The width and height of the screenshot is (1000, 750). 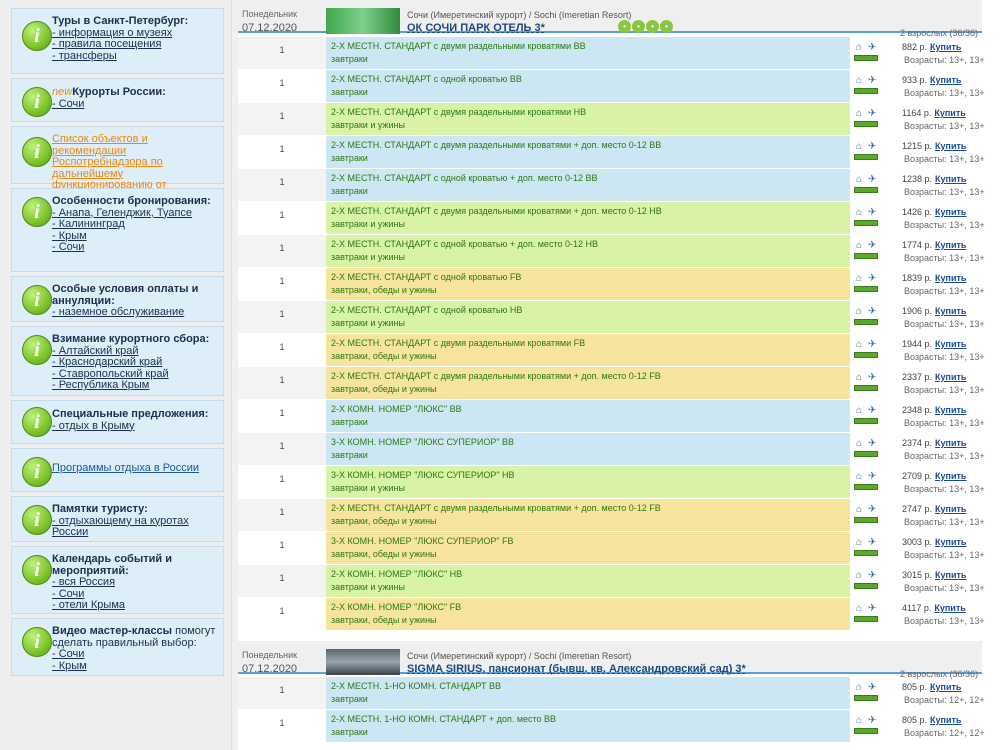 I want to click on sidebar-link: - Республика Крым, so click(x=135, y=385).